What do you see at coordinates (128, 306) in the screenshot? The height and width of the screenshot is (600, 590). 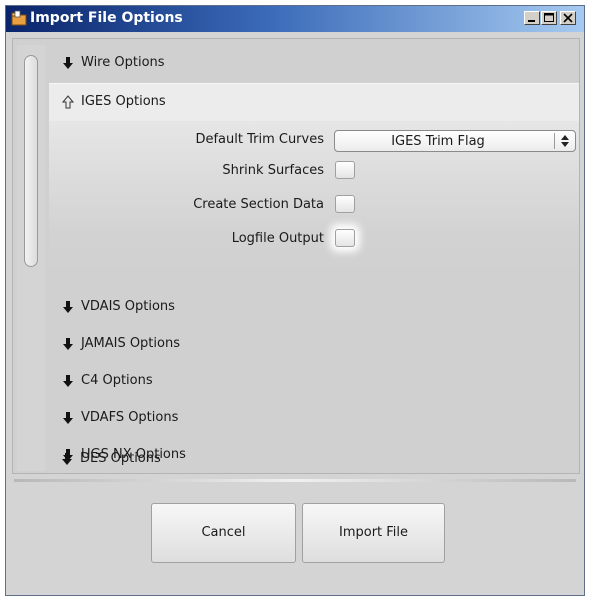 I see `section-label: VDAIS Options` at bounding box center [128, 306].